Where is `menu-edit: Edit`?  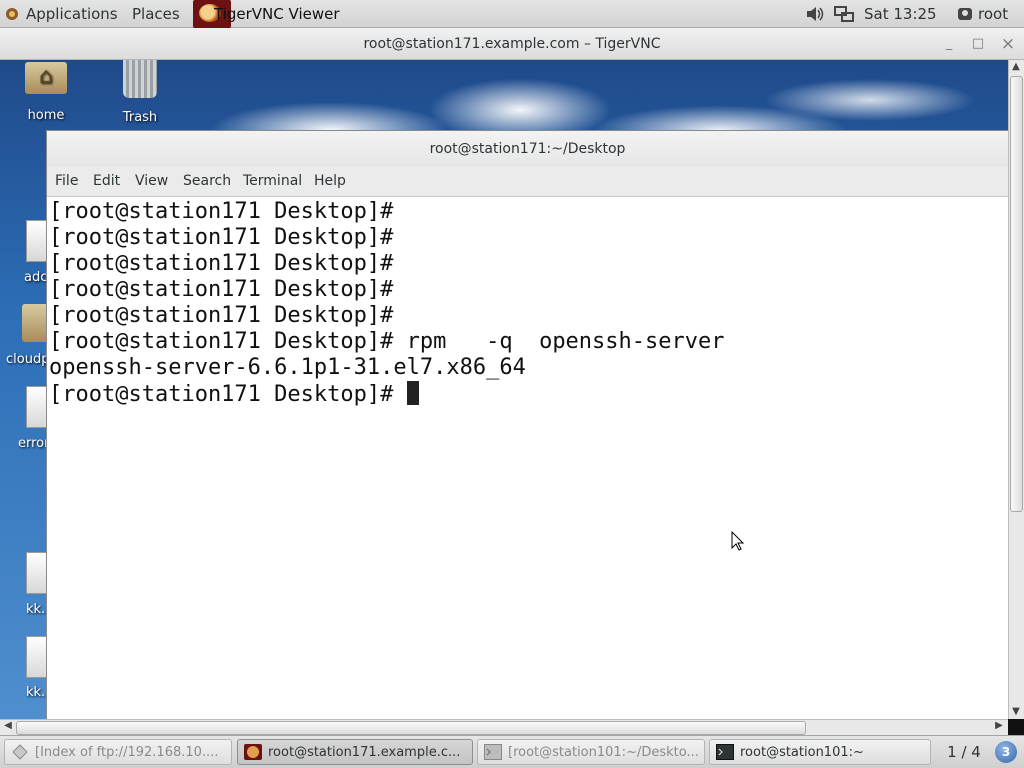
menu-edit: Edit is located at coordinates (106, 181).